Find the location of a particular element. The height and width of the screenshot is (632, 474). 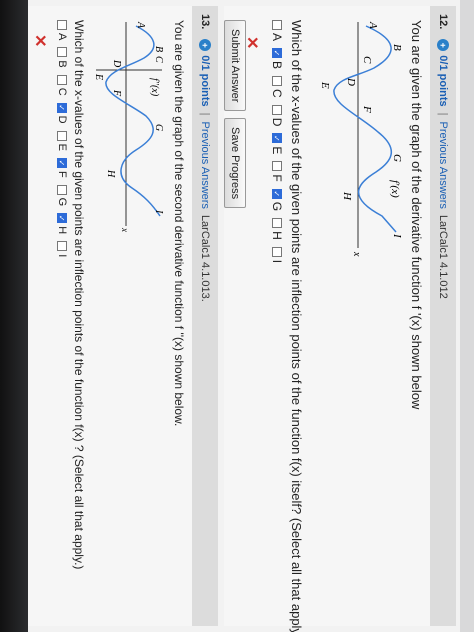

question-code: LarCalc1 4.1.012 is located at coordinates (443, 256).